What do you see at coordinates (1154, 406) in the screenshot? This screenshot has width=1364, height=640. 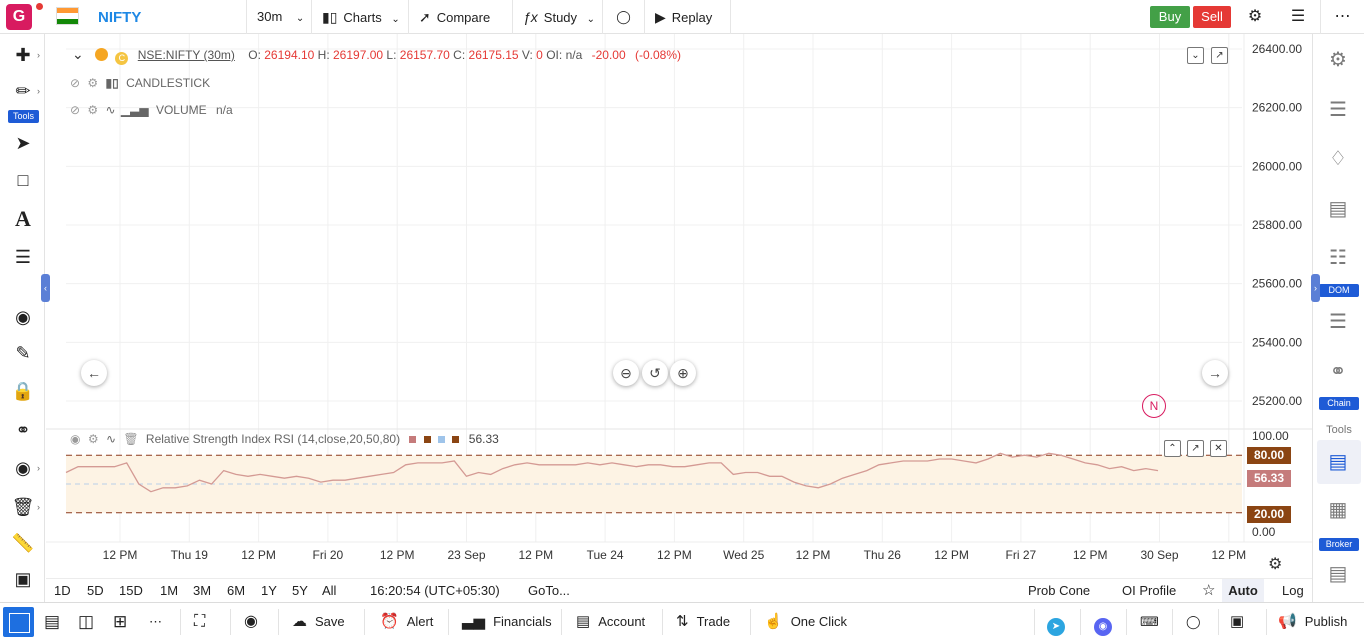 I see `news-badge: N` at bounding box center [1154, 406].